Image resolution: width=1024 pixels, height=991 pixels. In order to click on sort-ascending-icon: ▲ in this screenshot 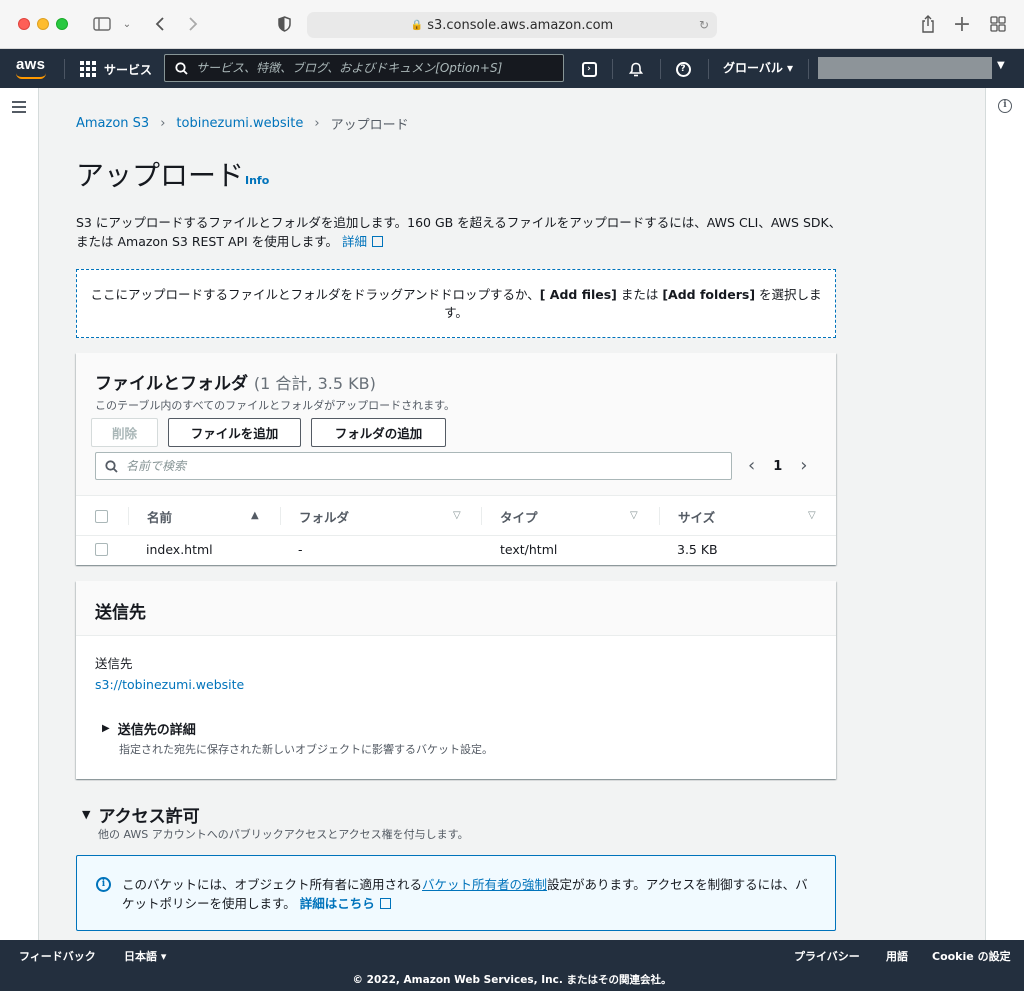, I will do `click(255, 515)`.